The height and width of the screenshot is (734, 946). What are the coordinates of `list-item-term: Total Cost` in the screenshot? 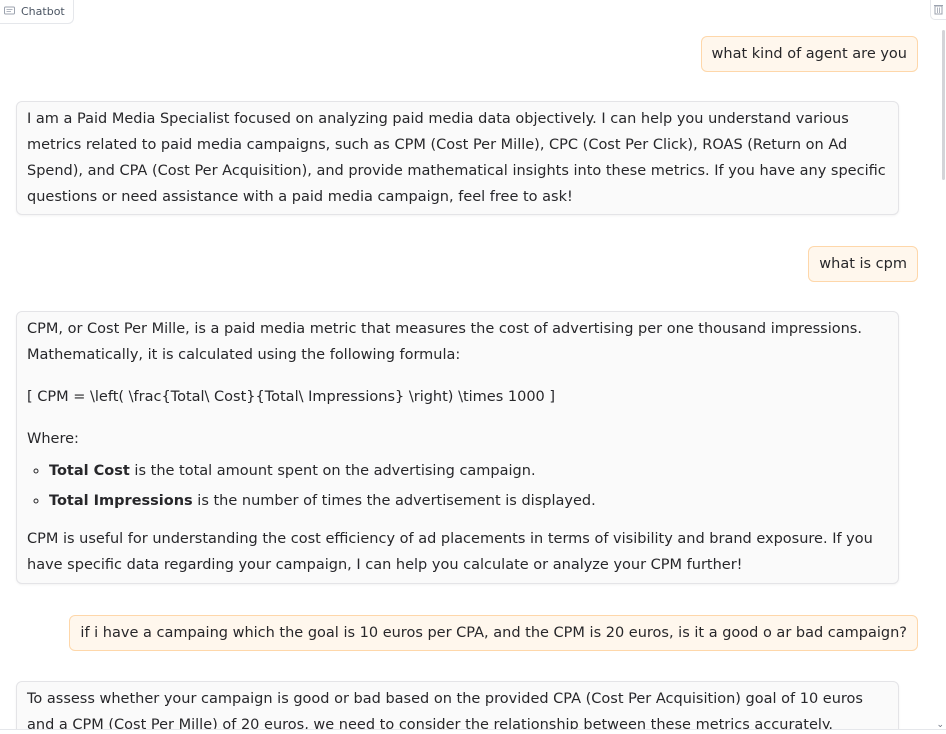 It's located at (89, 471).